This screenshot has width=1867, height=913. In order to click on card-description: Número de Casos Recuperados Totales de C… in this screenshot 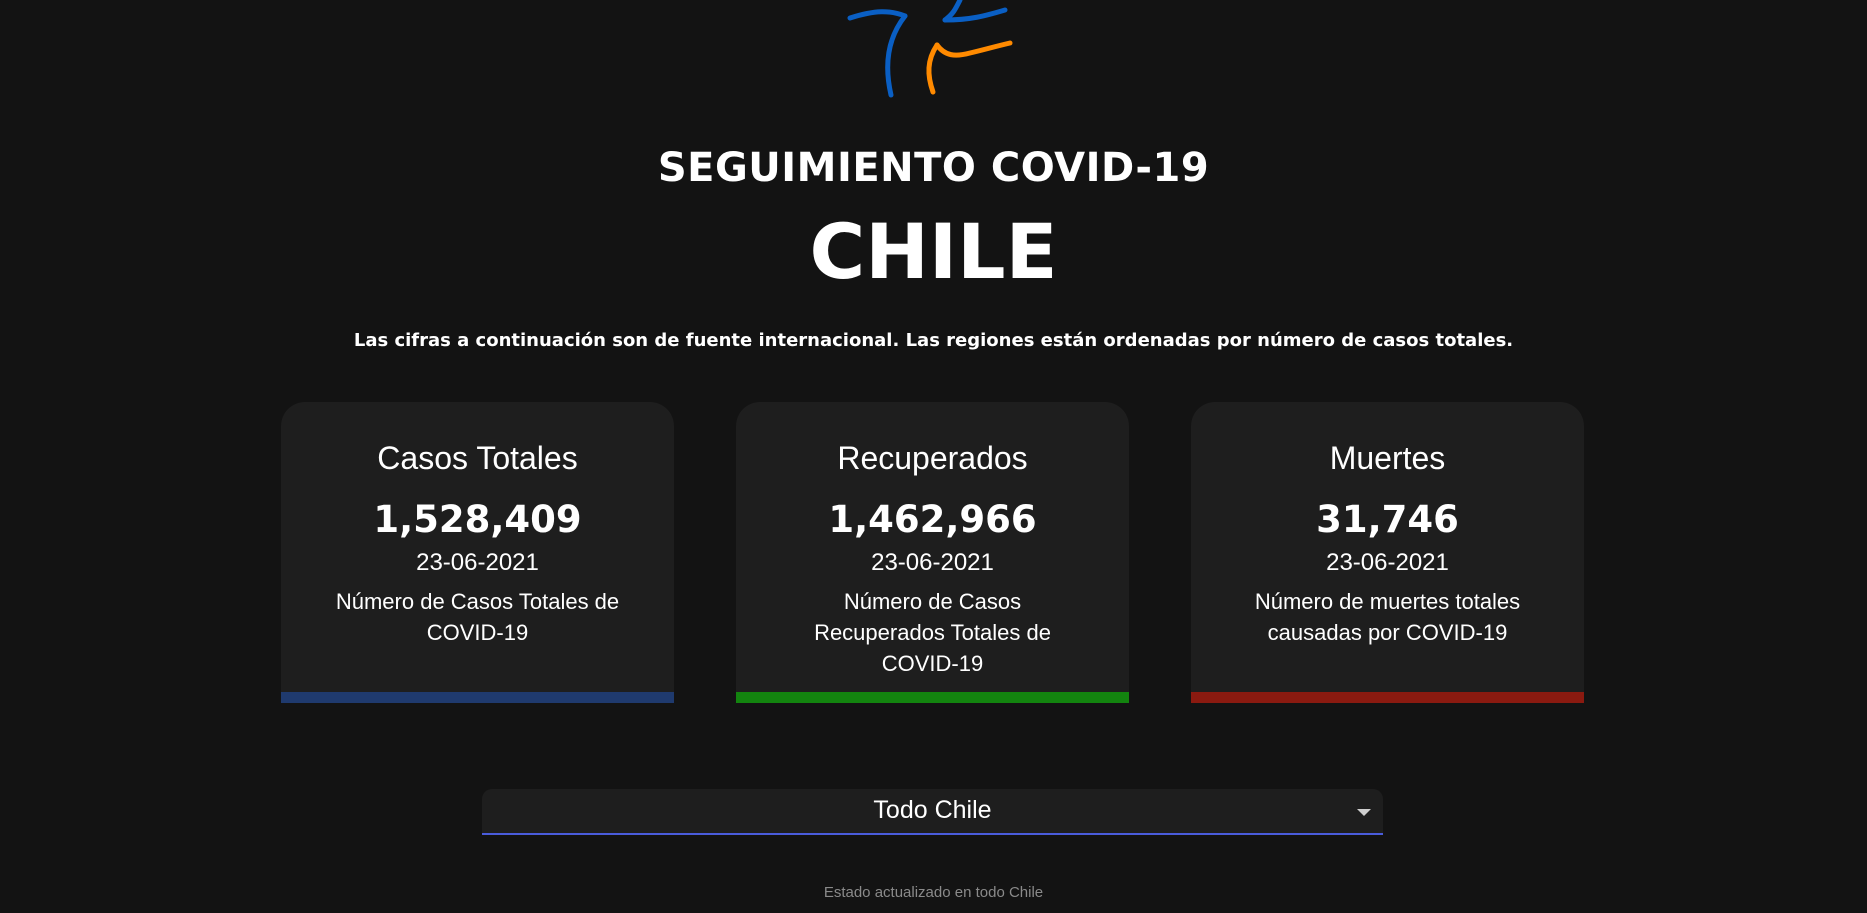, I will do `click(932, 632)`.